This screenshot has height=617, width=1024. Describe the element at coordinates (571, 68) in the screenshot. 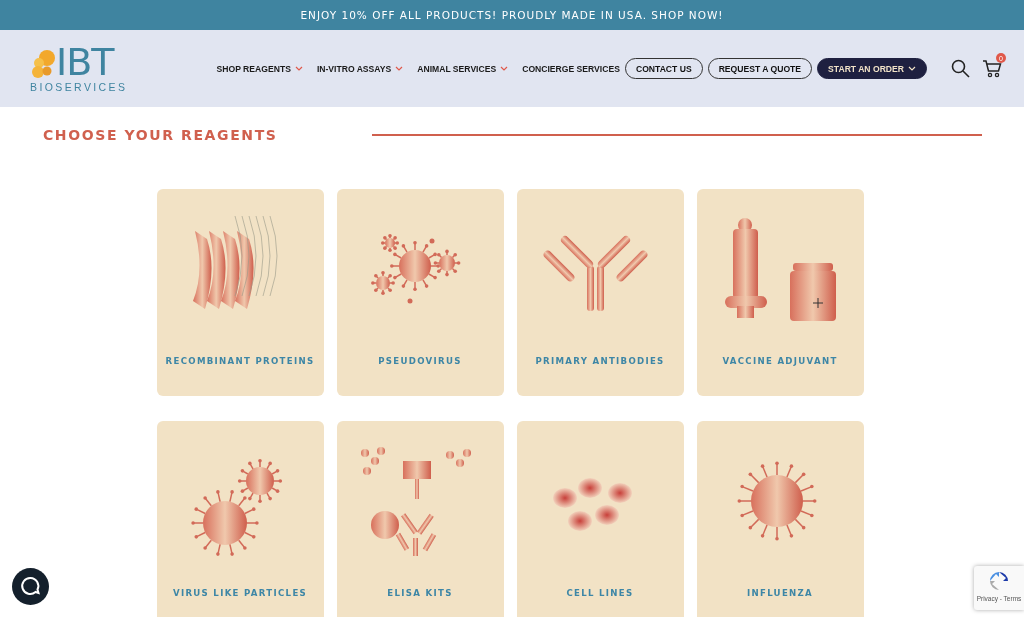

I see `nav-link: CONCIERGE SERVICES` at that location.